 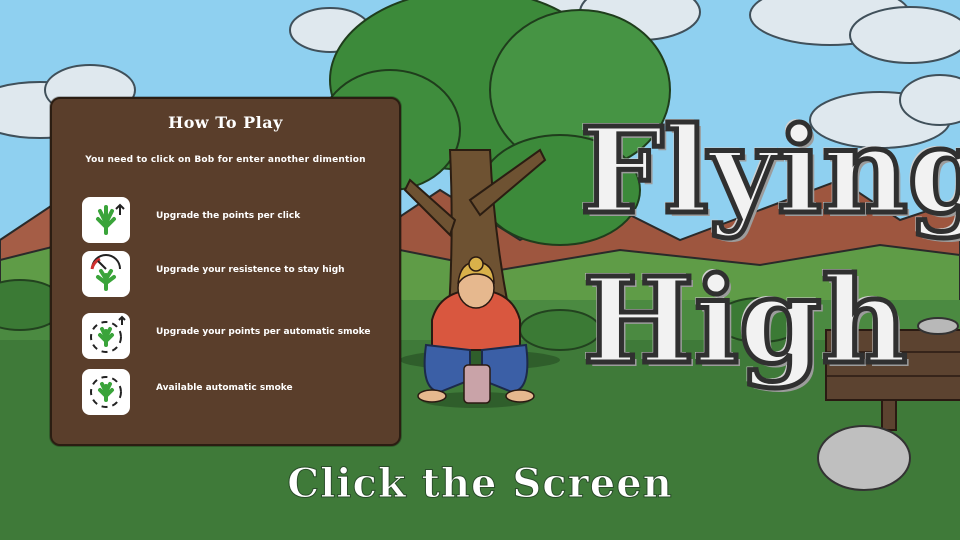 What do you see at coordinates (232, 276) in the screenshot?
I see `instruction-row: Upgrade your resistence to stay high` at bounding box center [232, 276].